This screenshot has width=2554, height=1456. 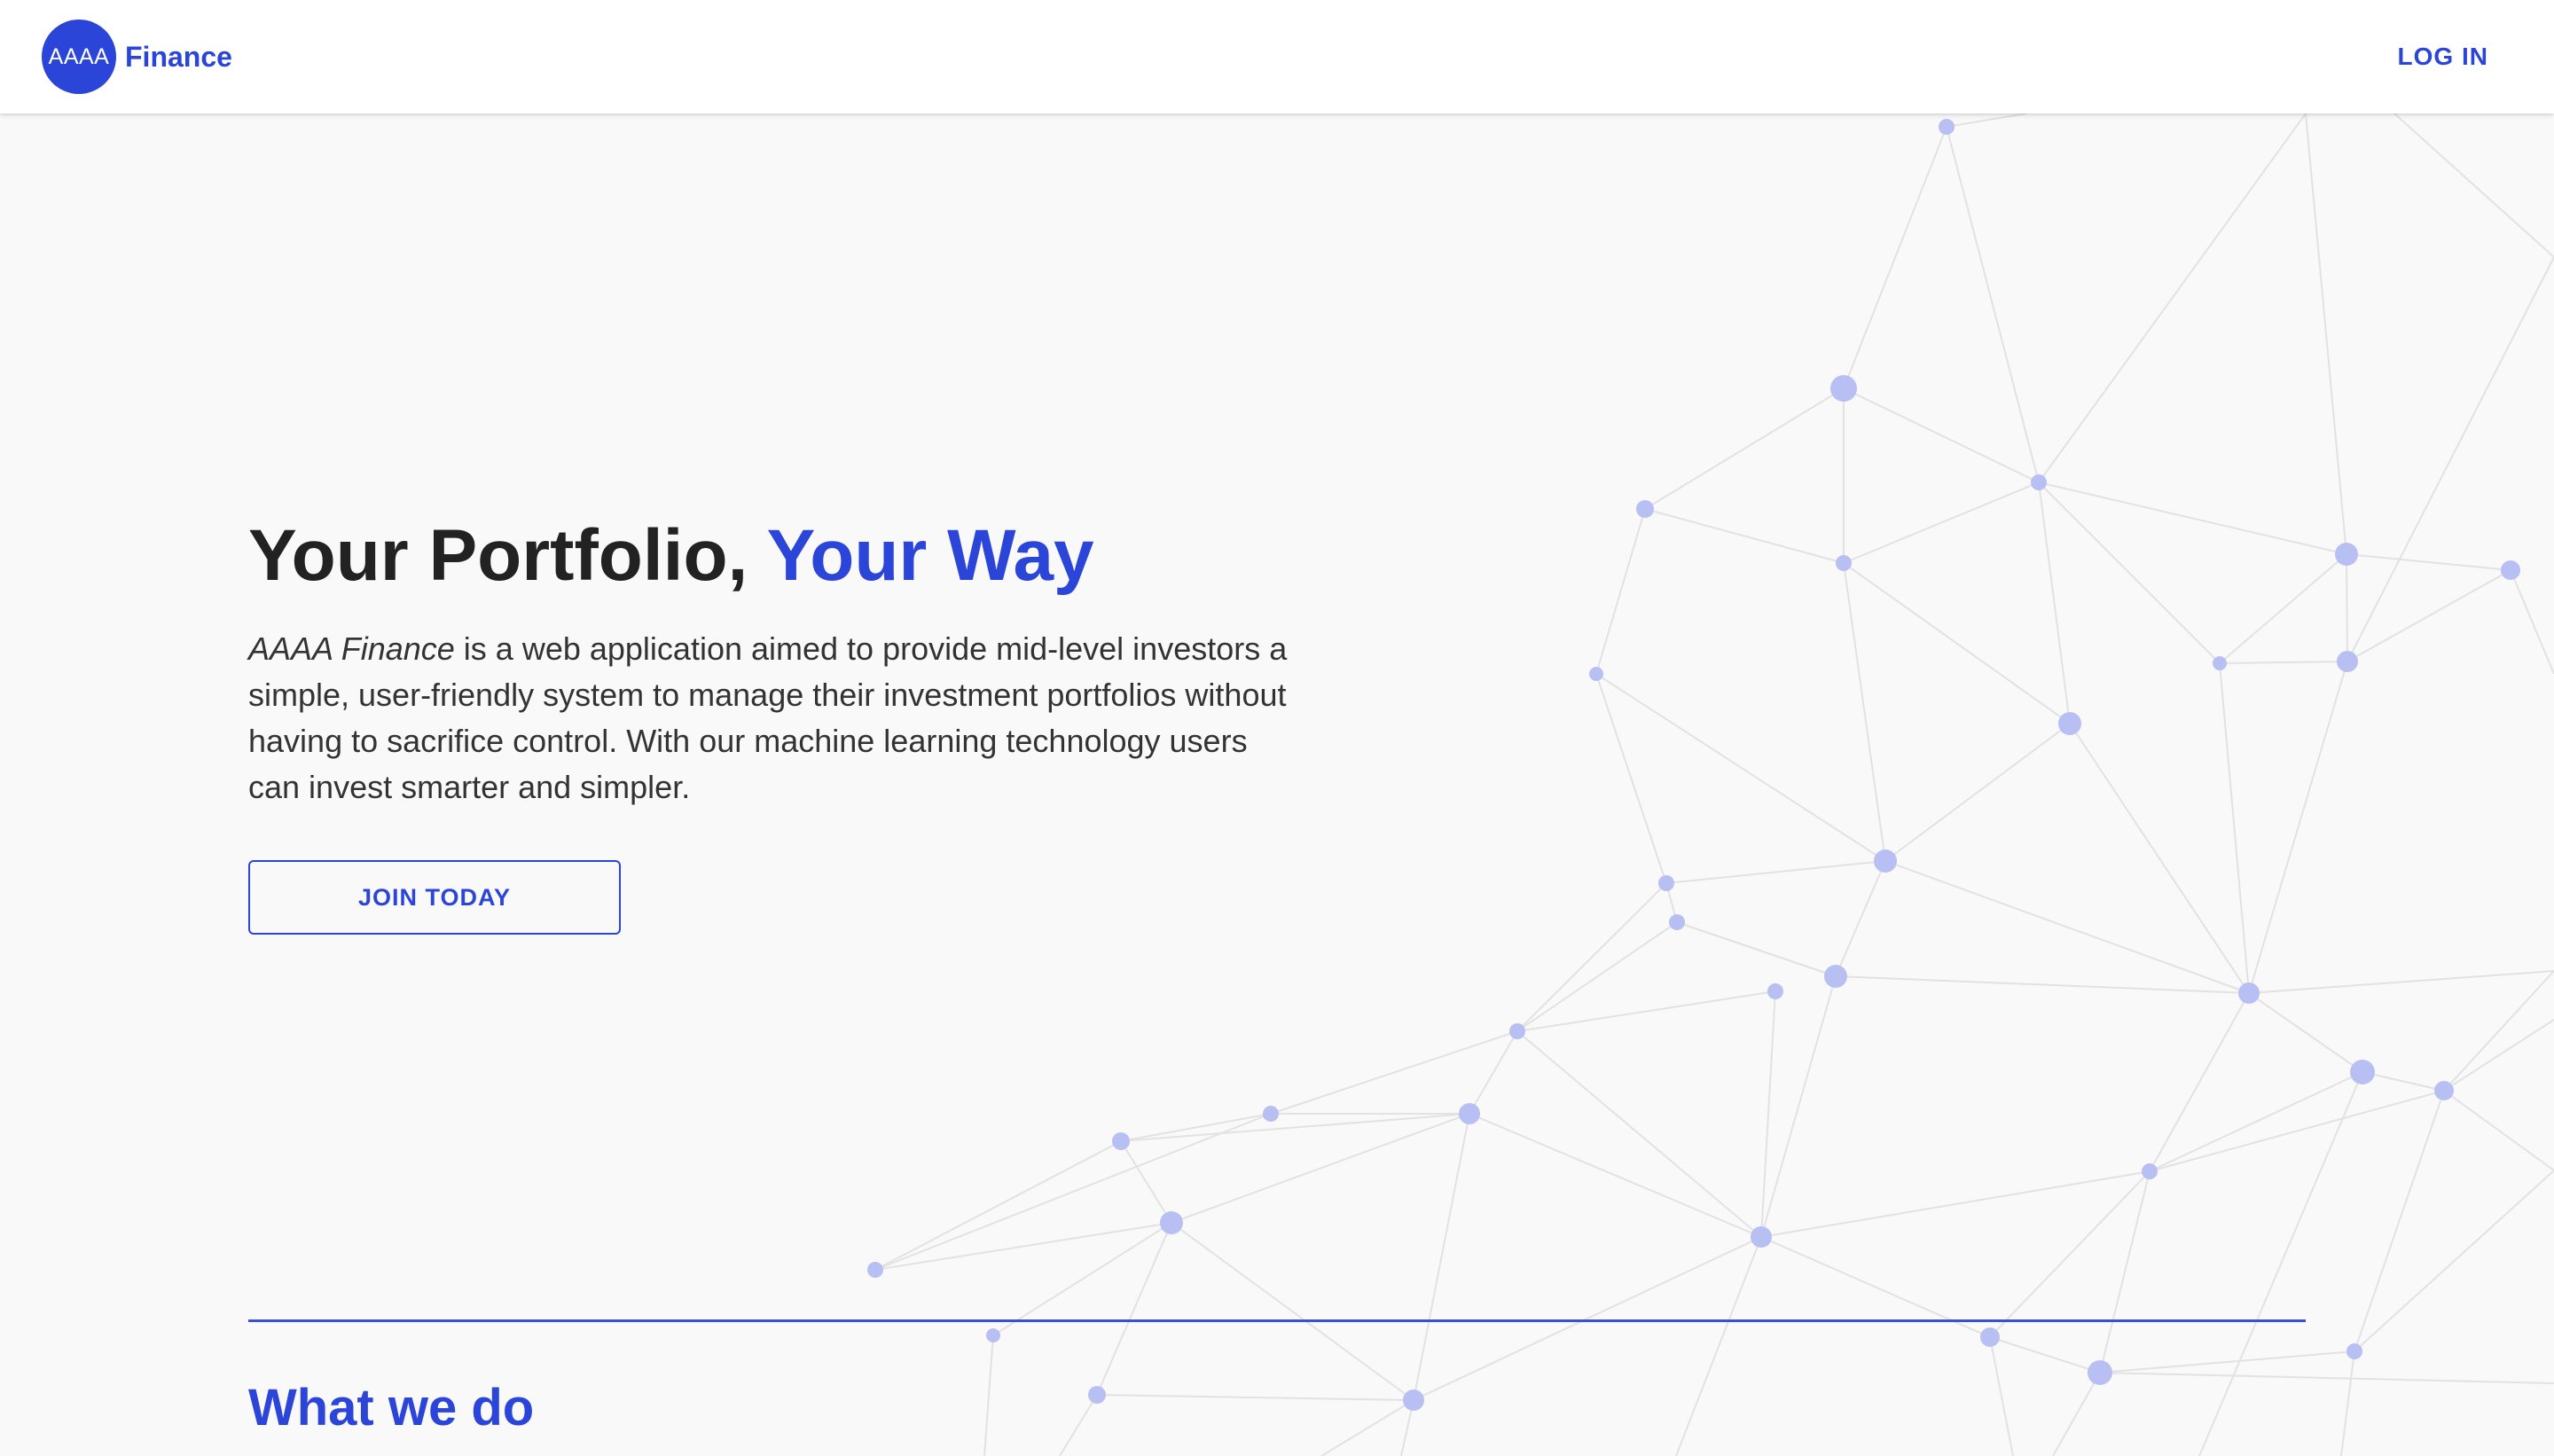 What do you see at coordinates (1277, 1320) in the screenshot?
I see `section-divider` at bounding box center [1277, 1320].